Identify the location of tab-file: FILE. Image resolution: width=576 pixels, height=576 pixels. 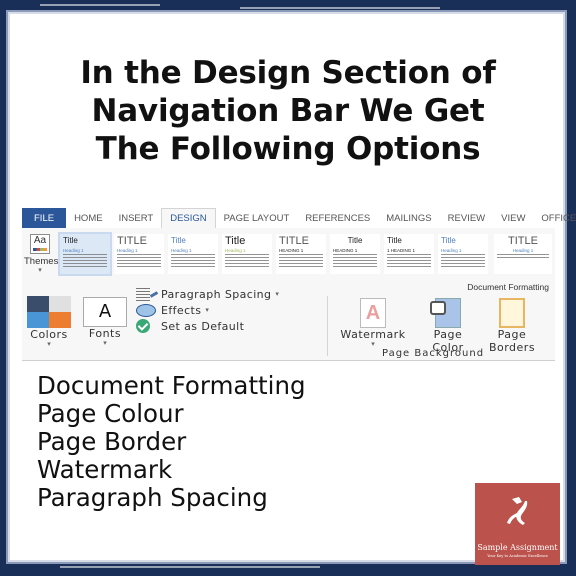
(44, 218).